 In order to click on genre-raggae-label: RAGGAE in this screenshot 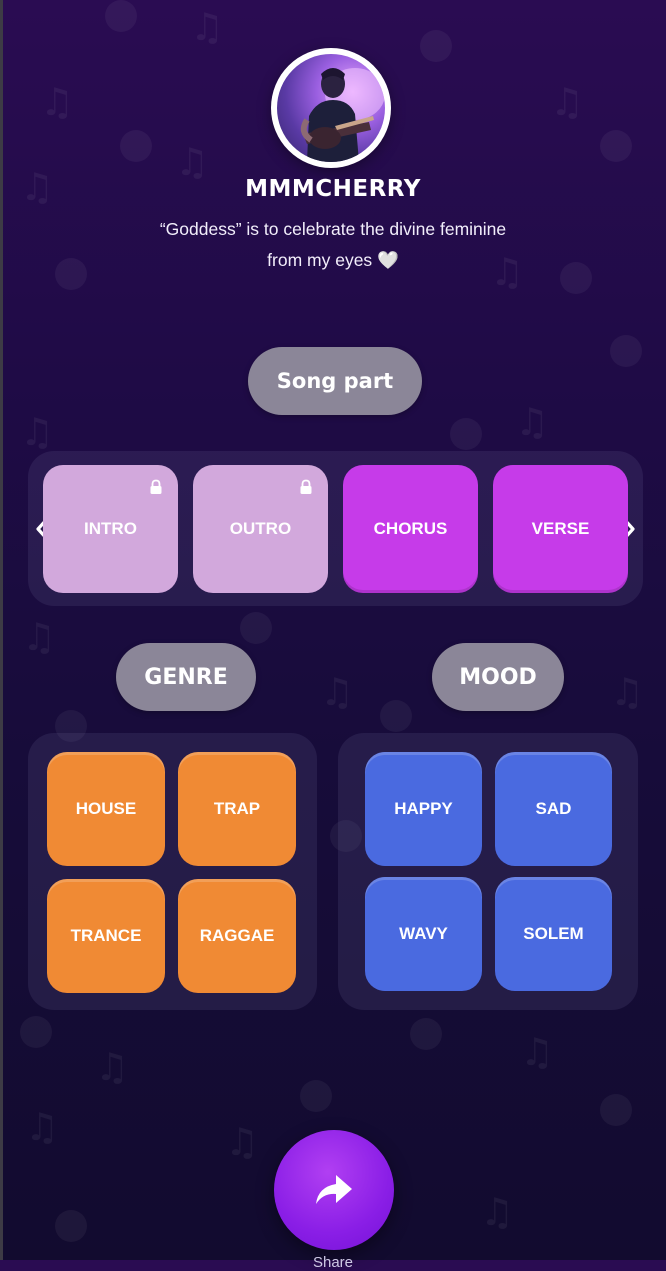, I will do `click(237, 935)`.